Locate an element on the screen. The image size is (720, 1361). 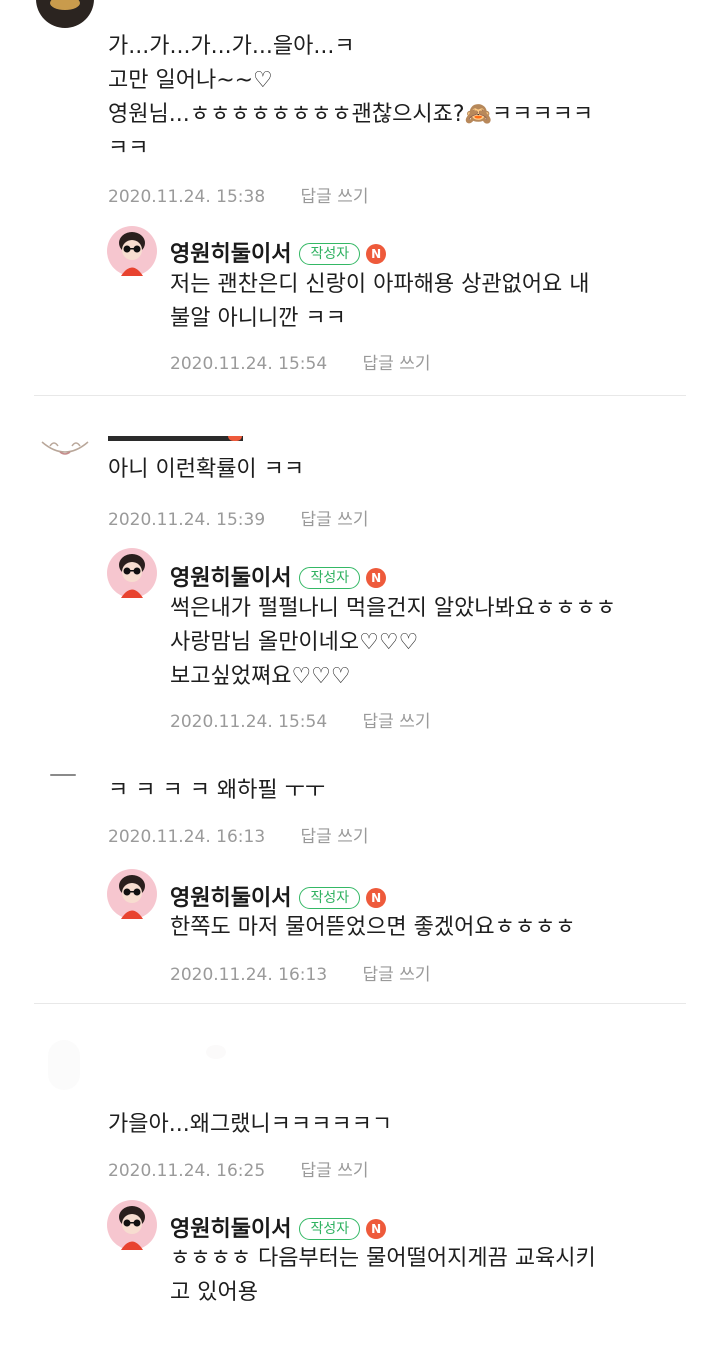
reply-text-line: 고 있어용 is located at coordinates (214, 1292).